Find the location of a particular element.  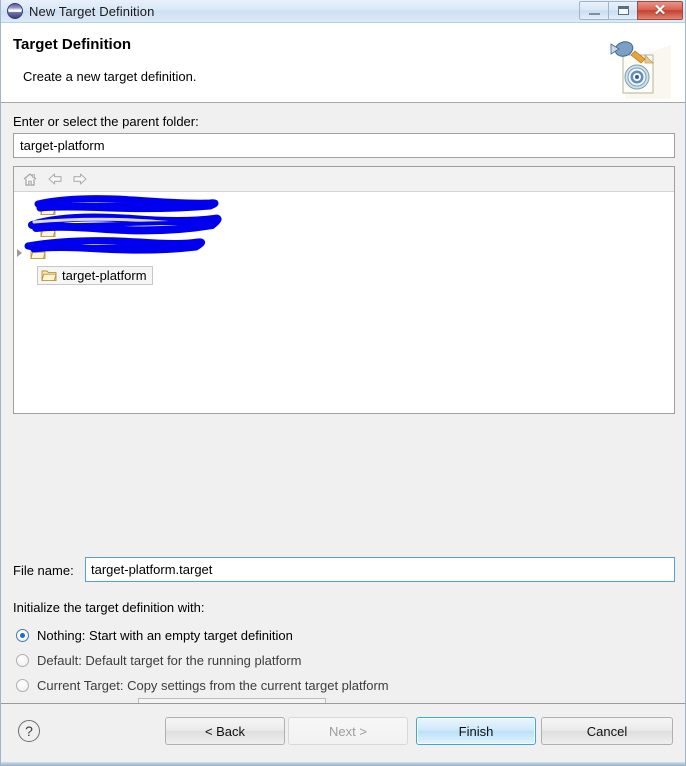

eclipse-sphere-icon is located at coordinates (15, 11).